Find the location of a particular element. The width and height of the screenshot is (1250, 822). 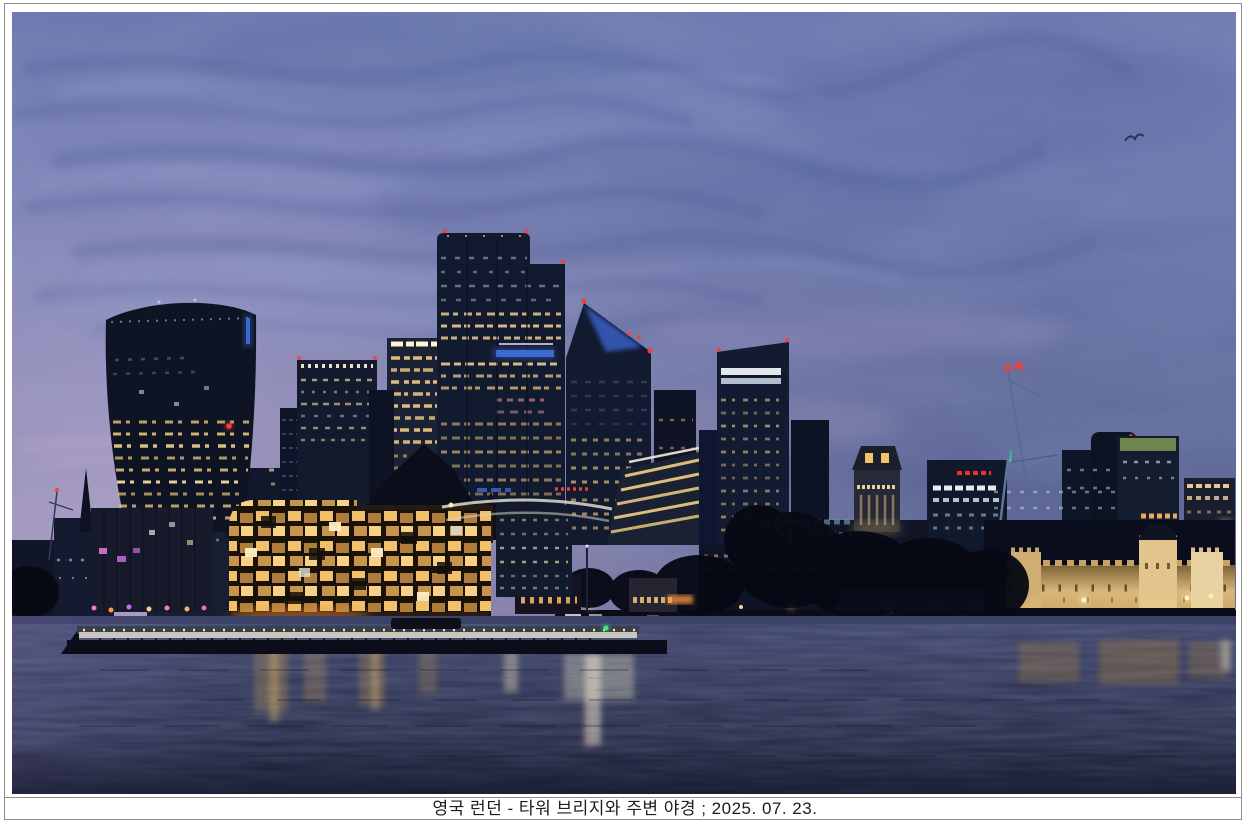

caption-separator is located at coordinates (623, 797).